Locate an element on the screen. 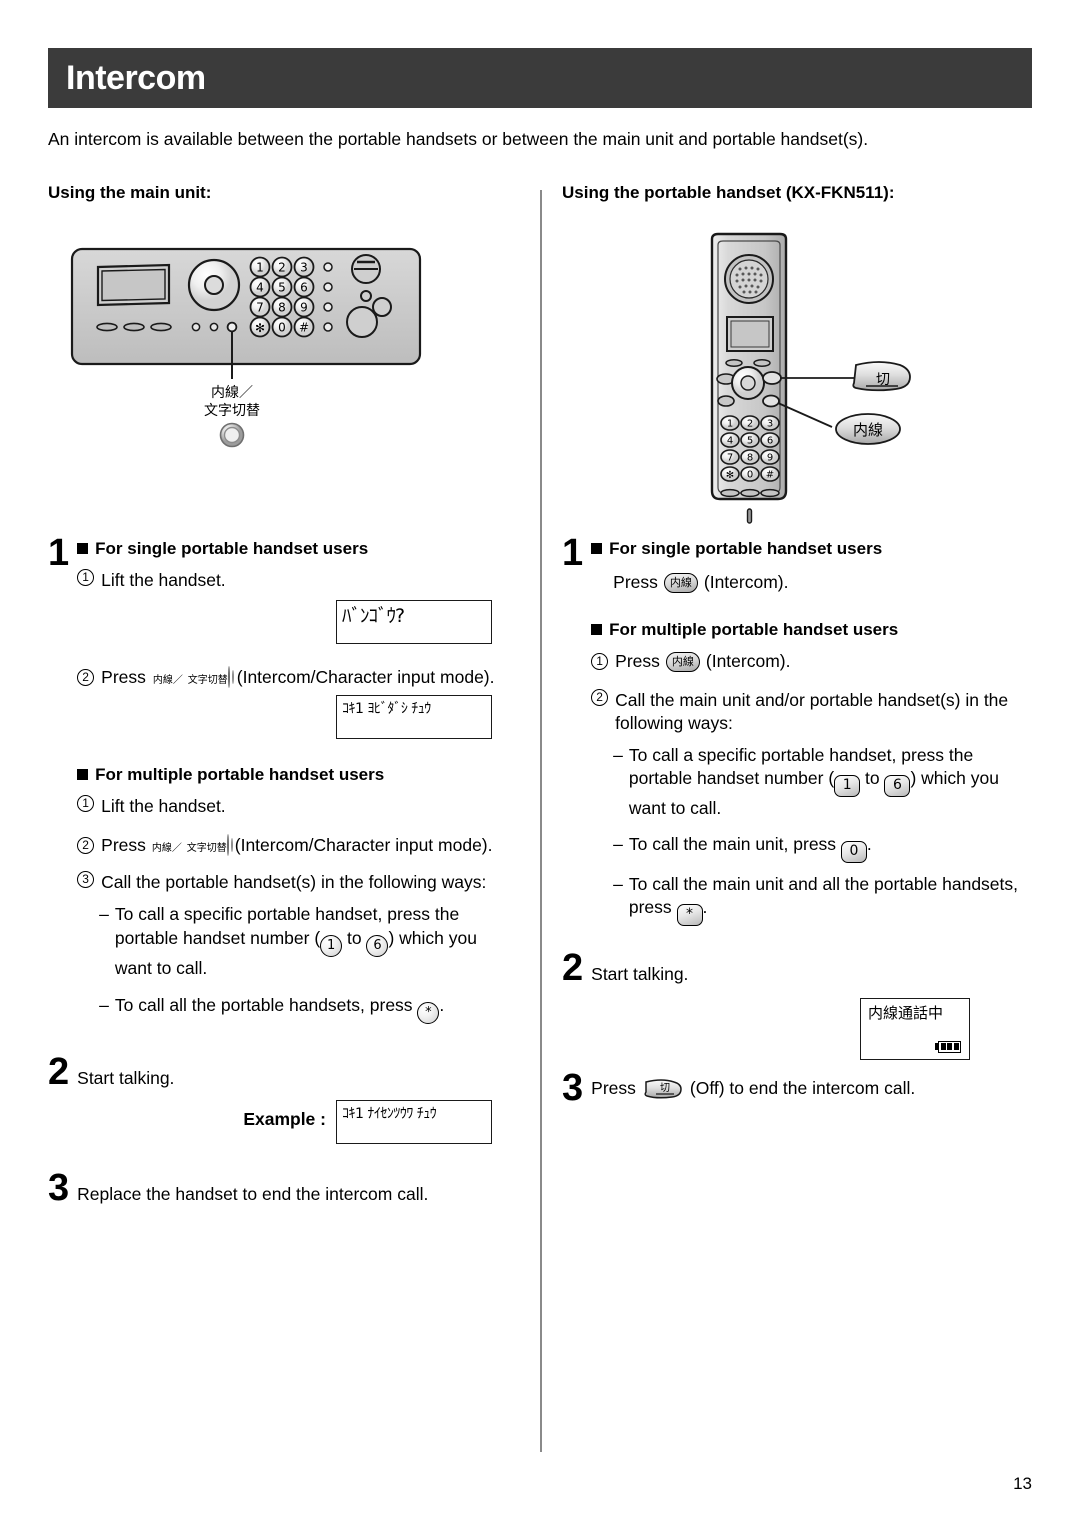 Image resolution: width=1080 pixels, height=1528 pixels. column-divider is located at coordinates (541, 821).